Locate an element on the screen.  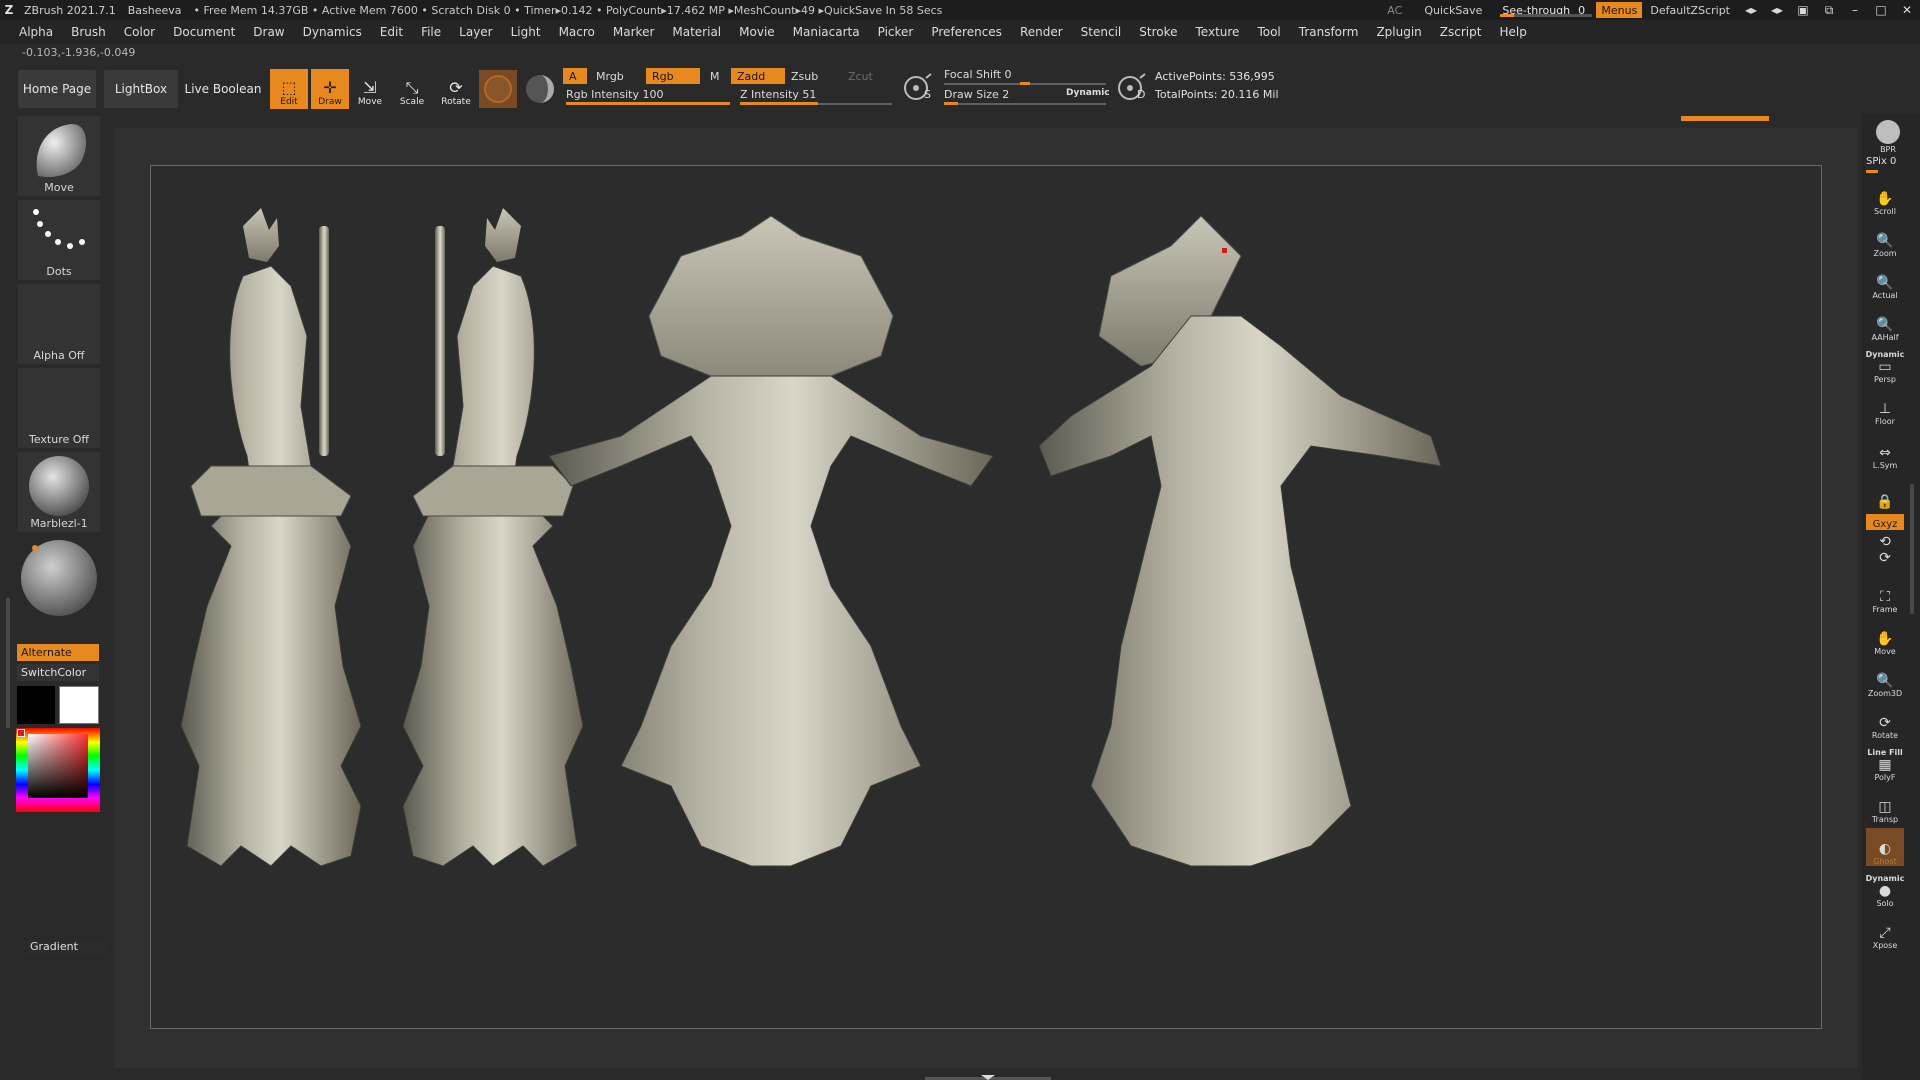
rgb-toggle: Rgb is located at coordinates (673, 76).